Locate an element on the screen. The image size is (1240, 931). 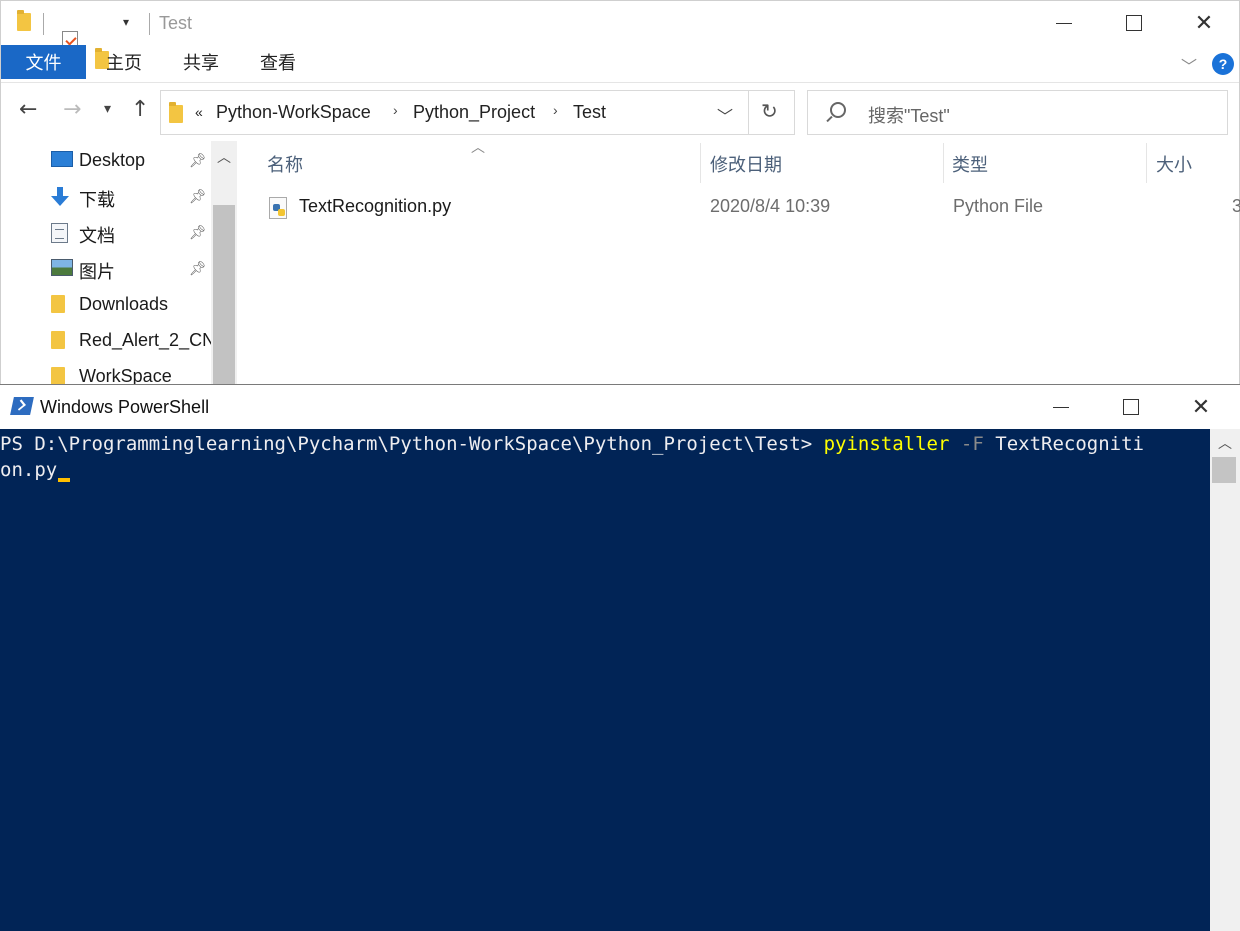
console-line: on.py is located at coordinates (605, 470).